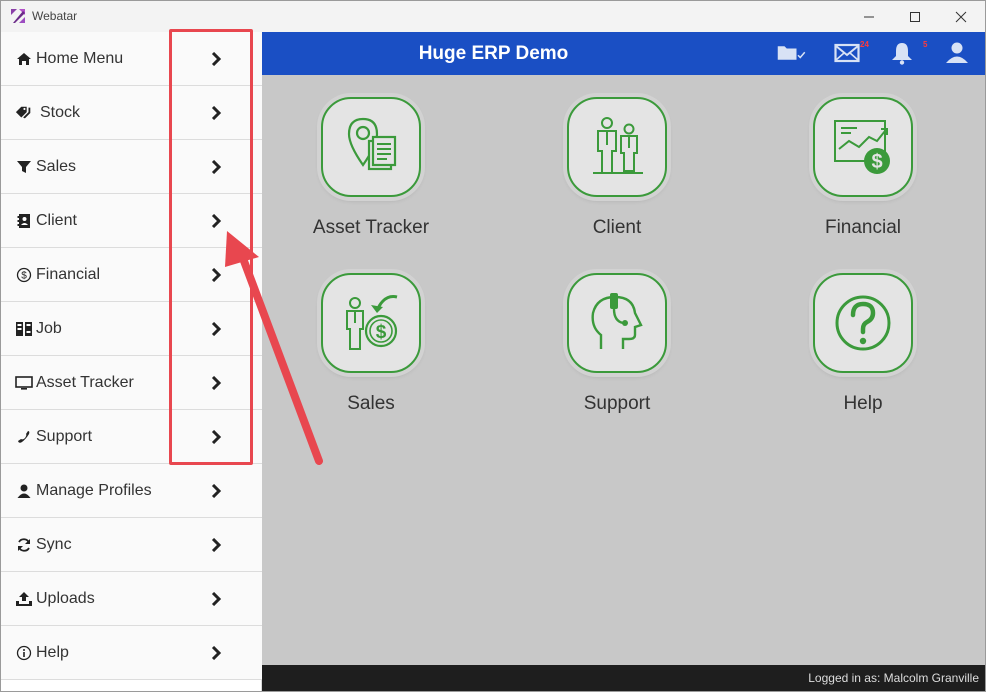 The width and height of the screenshot is (986, 692). What do you see at coordinates (863, 227) in the screenshot?
I see `tile-label: Financial` at bounding box center [863, 227].